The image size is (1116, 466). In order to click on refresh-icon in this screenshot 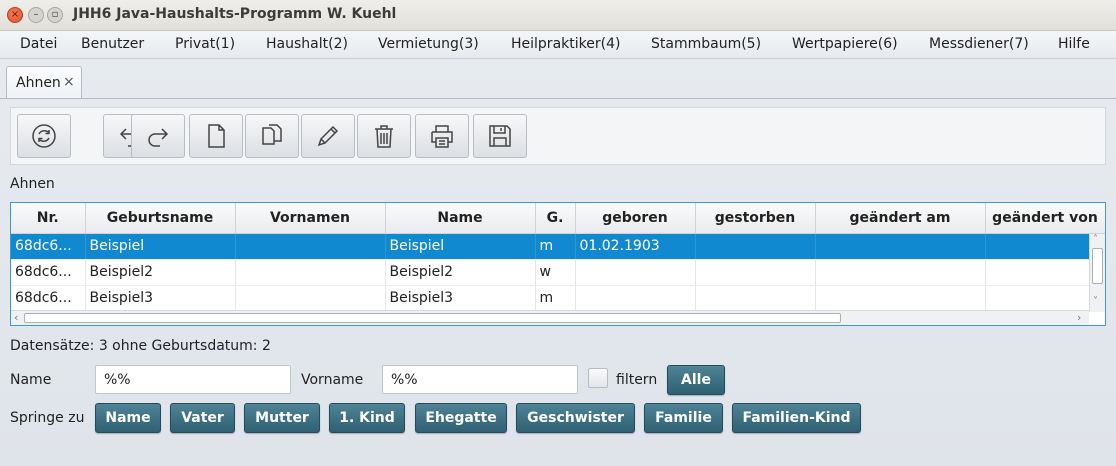, I will do `click(44, 136)`.